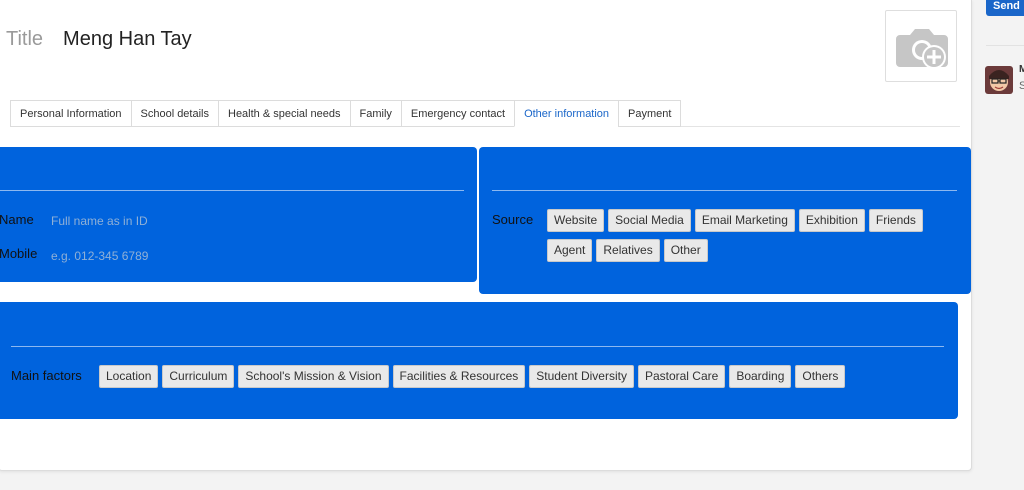 The image size is (1024, 490). I want to click on tab-emergency-contact: Emergency contact, so click(457, 113).